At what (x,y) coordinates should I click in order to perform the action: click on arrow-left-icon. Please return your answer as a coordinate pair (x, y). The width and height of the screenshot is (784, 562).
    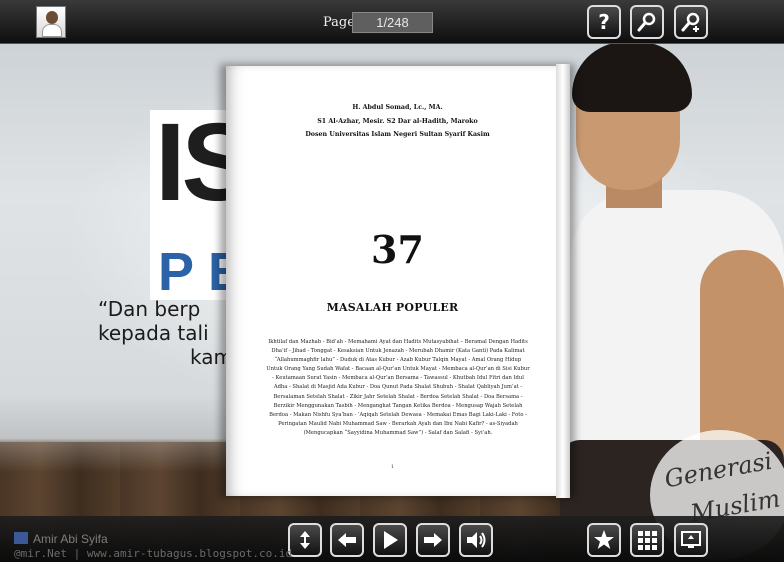
    Looking at the image, I should click on (347, 540).